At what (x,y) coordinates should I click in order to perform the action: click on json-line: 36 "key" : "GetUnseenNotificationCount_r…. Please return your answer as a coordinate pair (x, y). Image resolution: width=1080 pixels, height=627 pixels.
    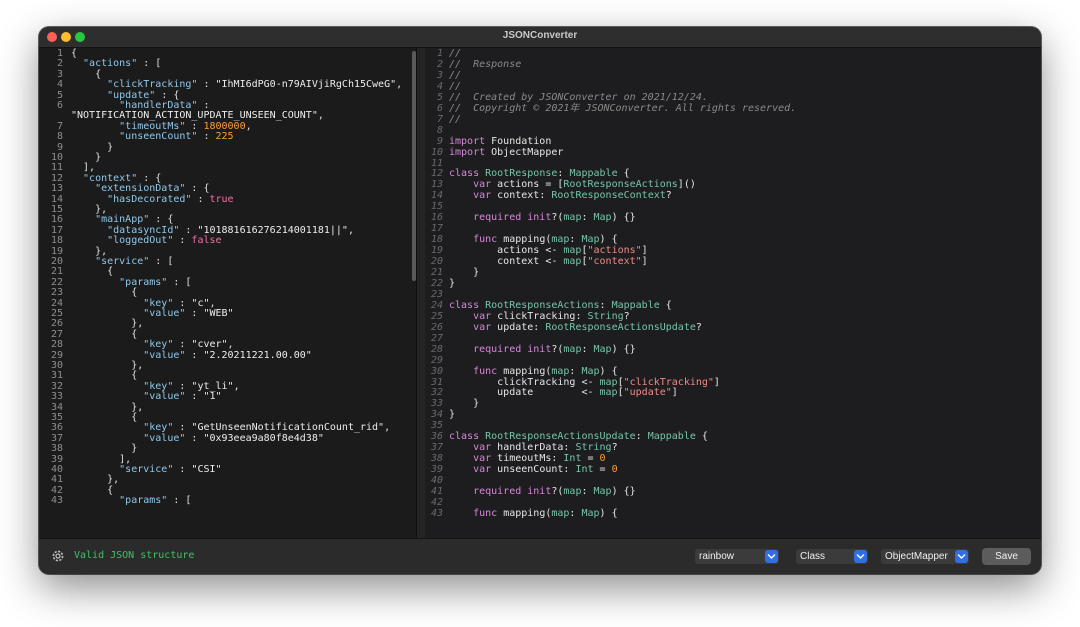
    Looking at the image, I should click on (214, 427).